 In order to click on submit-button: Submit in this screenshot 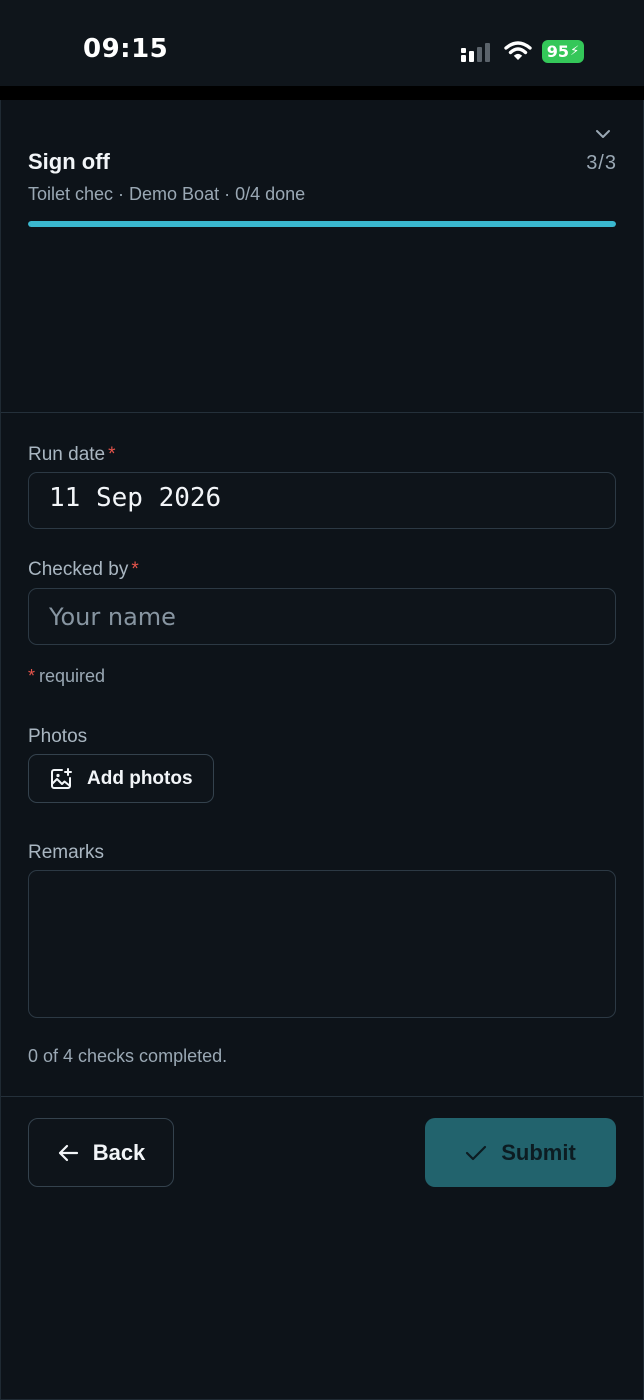, I will do `click(520, 1152)`.